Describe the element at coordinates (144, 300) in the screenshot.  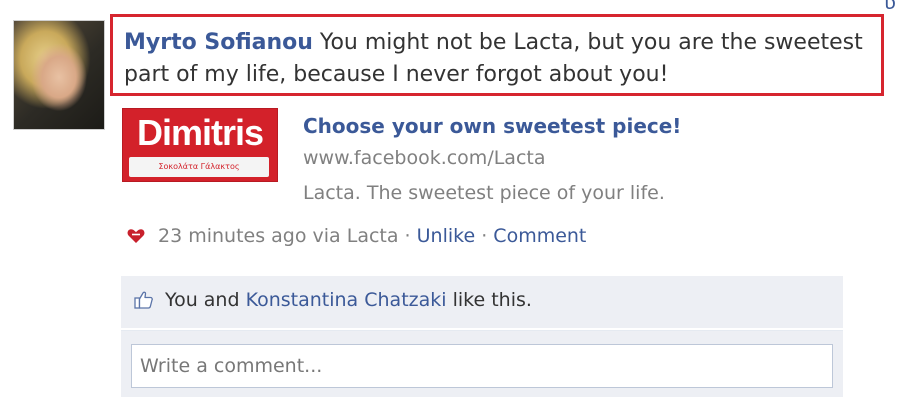
I see `thumbs-up-icon` at that location.